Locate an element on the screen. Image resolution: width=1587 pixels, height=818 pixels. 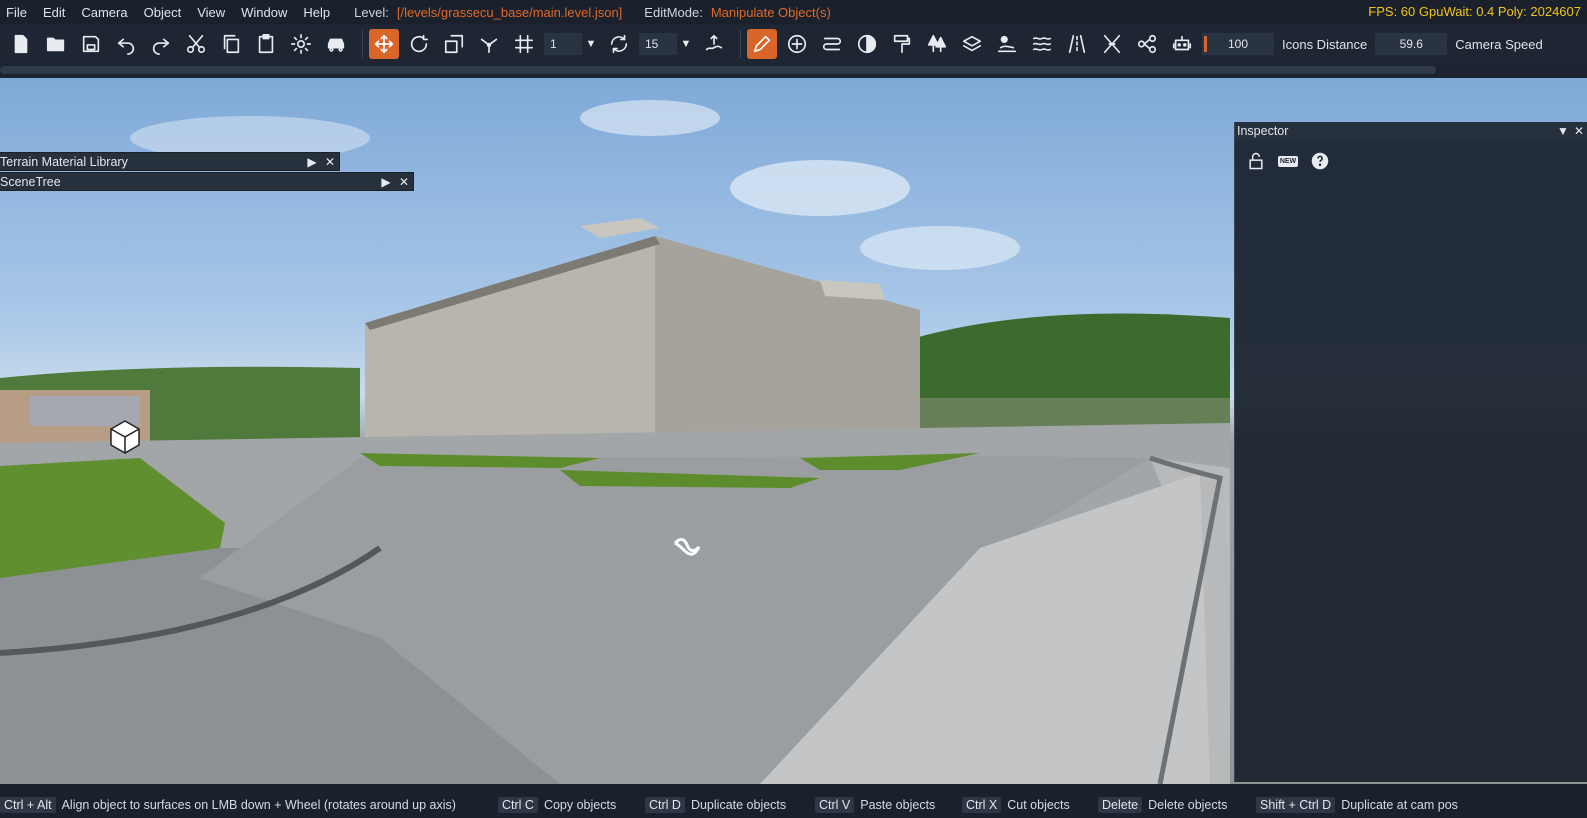
move-arrows-icon is located at coordinates (384, 44).